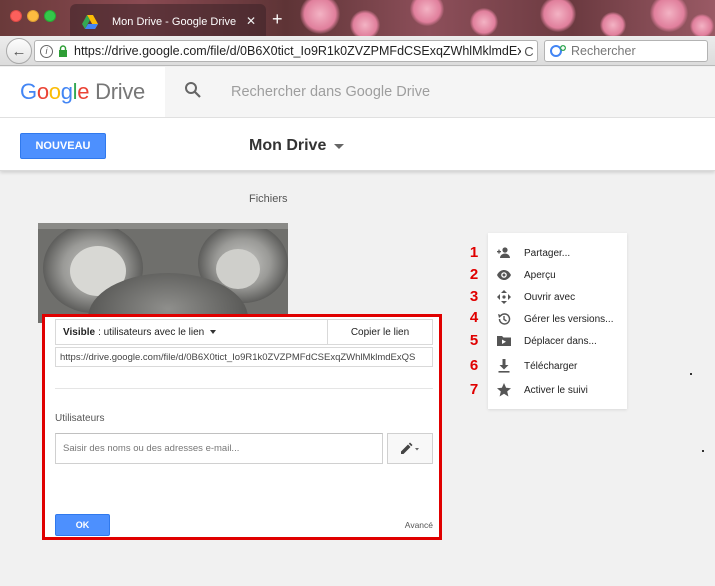 The width and height of the screenshot is (715, 586). I want to click on search-icon, so click(193, 90).